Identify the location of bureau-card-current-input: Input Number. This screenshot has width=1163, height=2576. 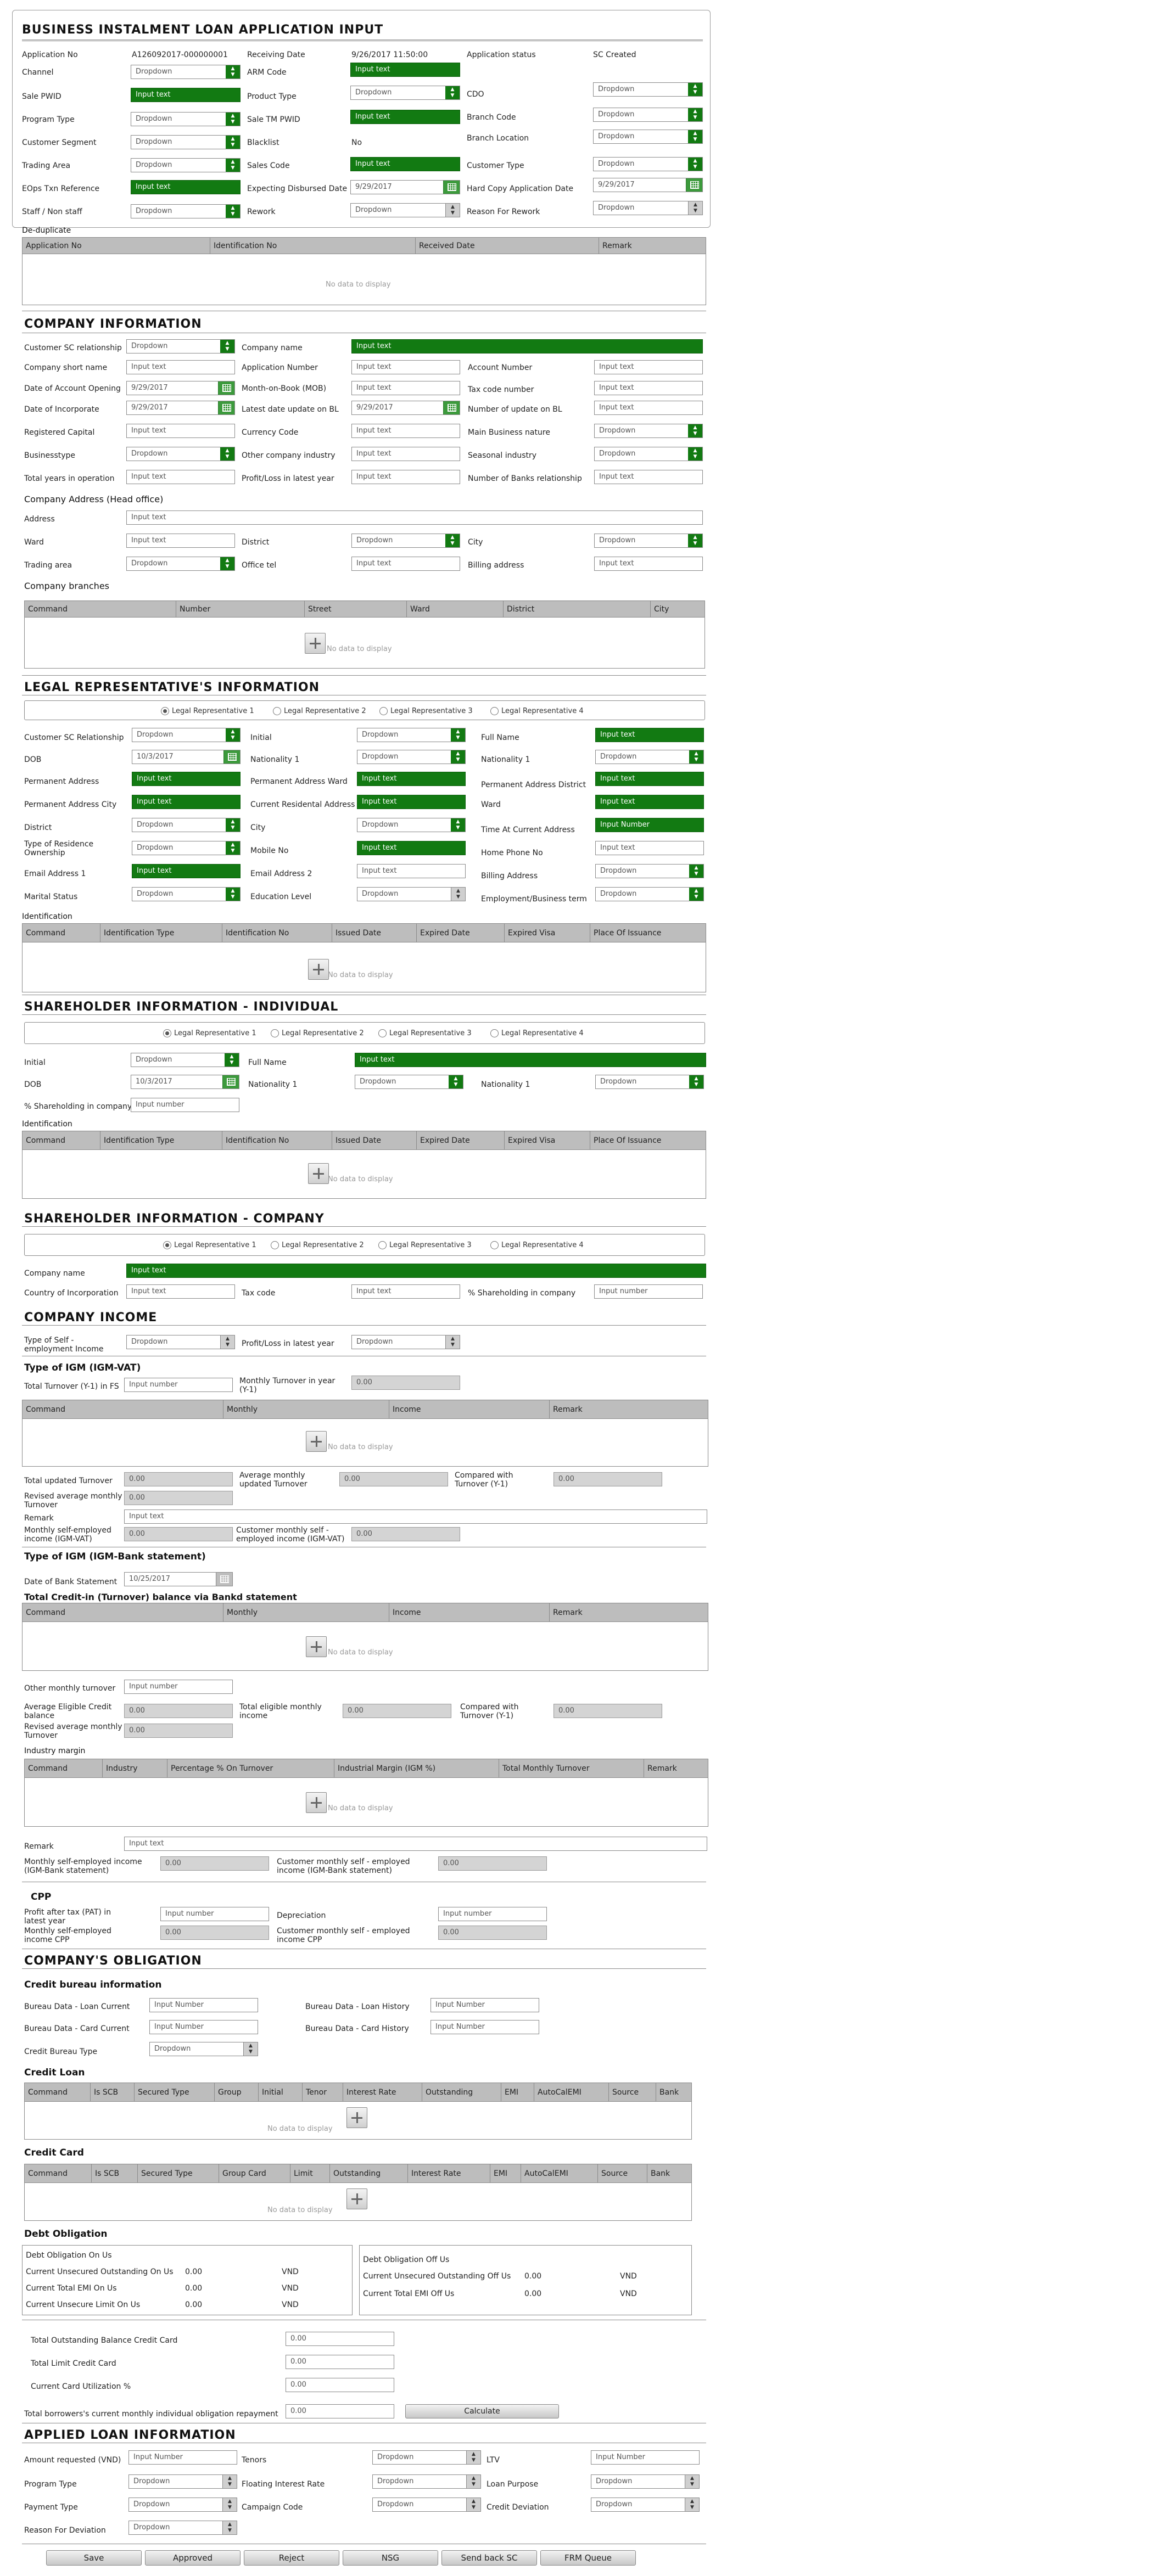
(204, 2027).